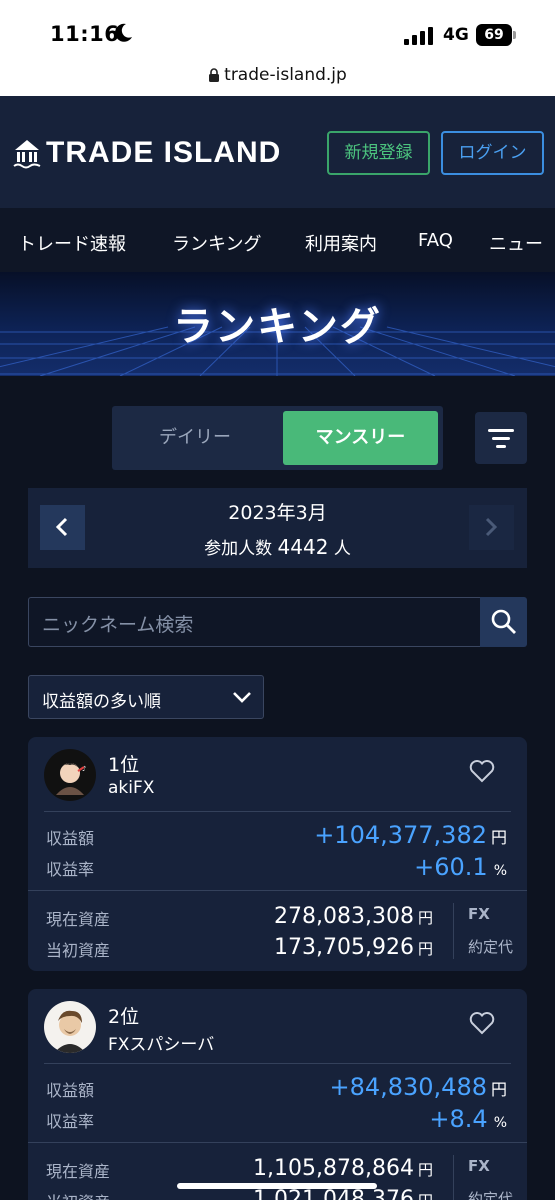 This screenshot has width=555, height=1200. What do you see at coordinates (124, 1017) in the screenshot?
I see `rank-label: 2位` at bounding box center [124, 1017].